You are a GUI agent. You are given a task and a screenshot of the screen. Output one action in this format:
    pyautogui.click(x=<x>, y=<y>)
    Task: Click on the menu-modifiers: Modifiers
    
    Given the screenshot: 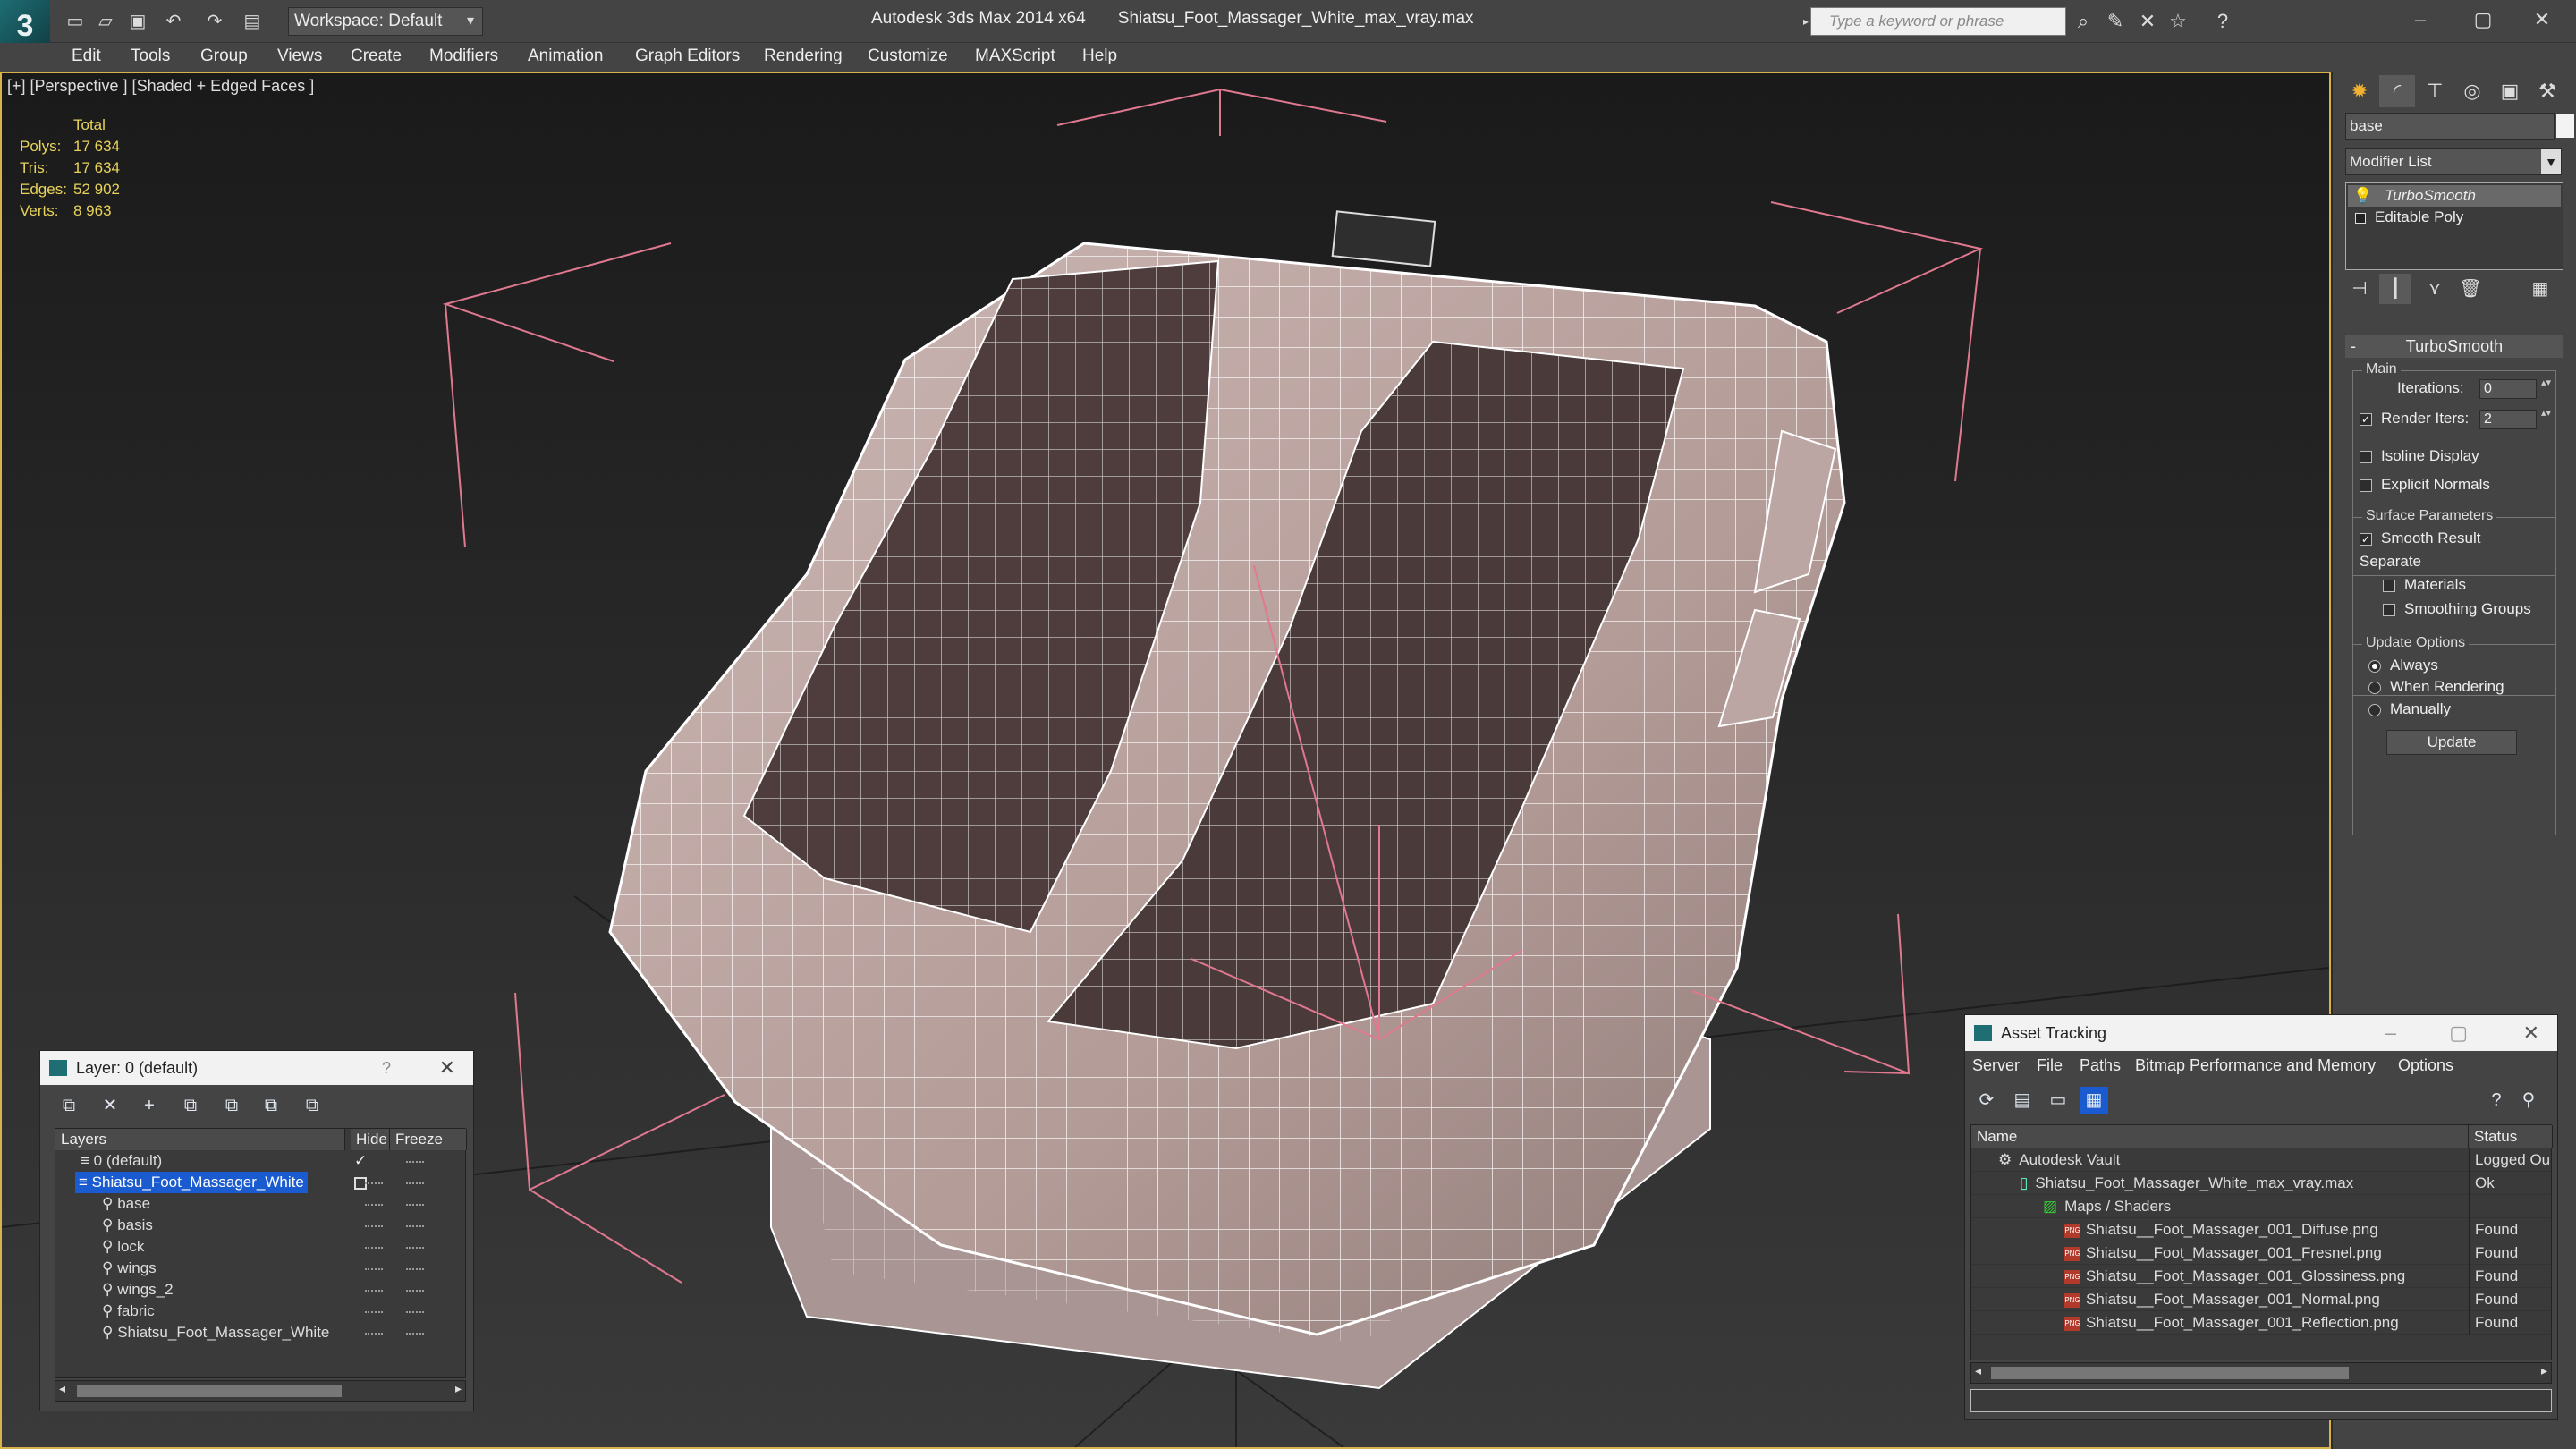 What is the action you would take?
    pyautogui.click(x=463, y=56)
    